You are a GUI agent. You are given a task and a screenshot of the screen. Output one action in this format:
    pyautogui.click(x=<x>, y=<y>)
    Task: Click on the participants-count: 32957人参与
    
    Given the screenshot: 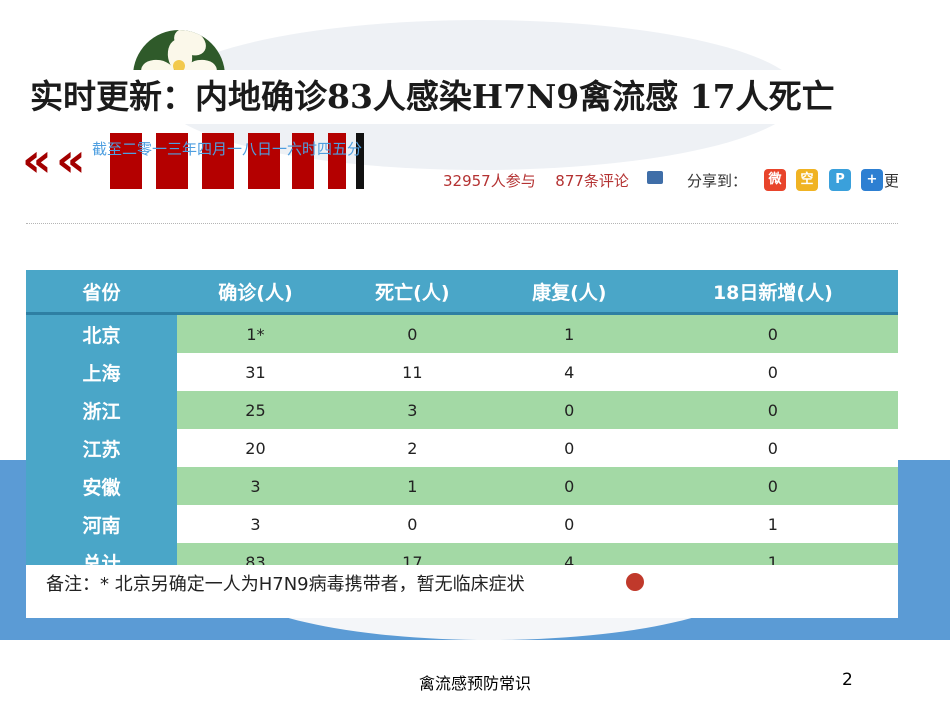 What is the action you would take?
    pyautogui.click(x=489, y=181)
    